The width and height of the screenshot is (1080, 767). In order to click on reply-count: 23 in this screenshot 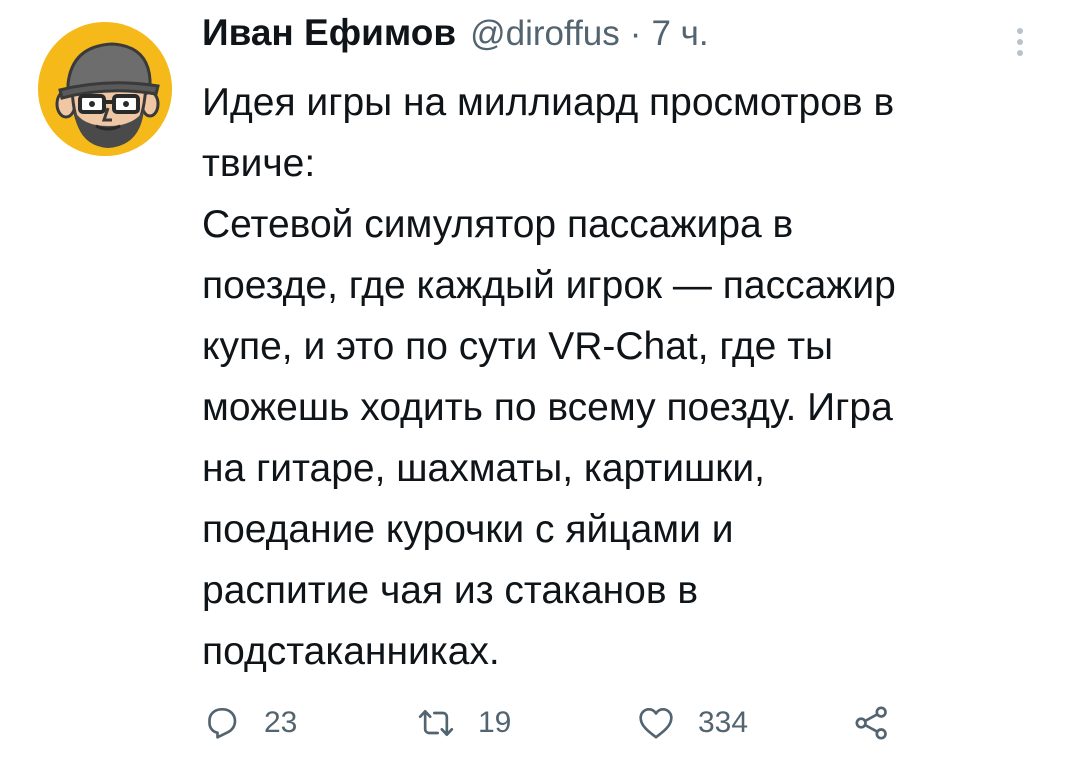, I will do `click(281, 722)`.